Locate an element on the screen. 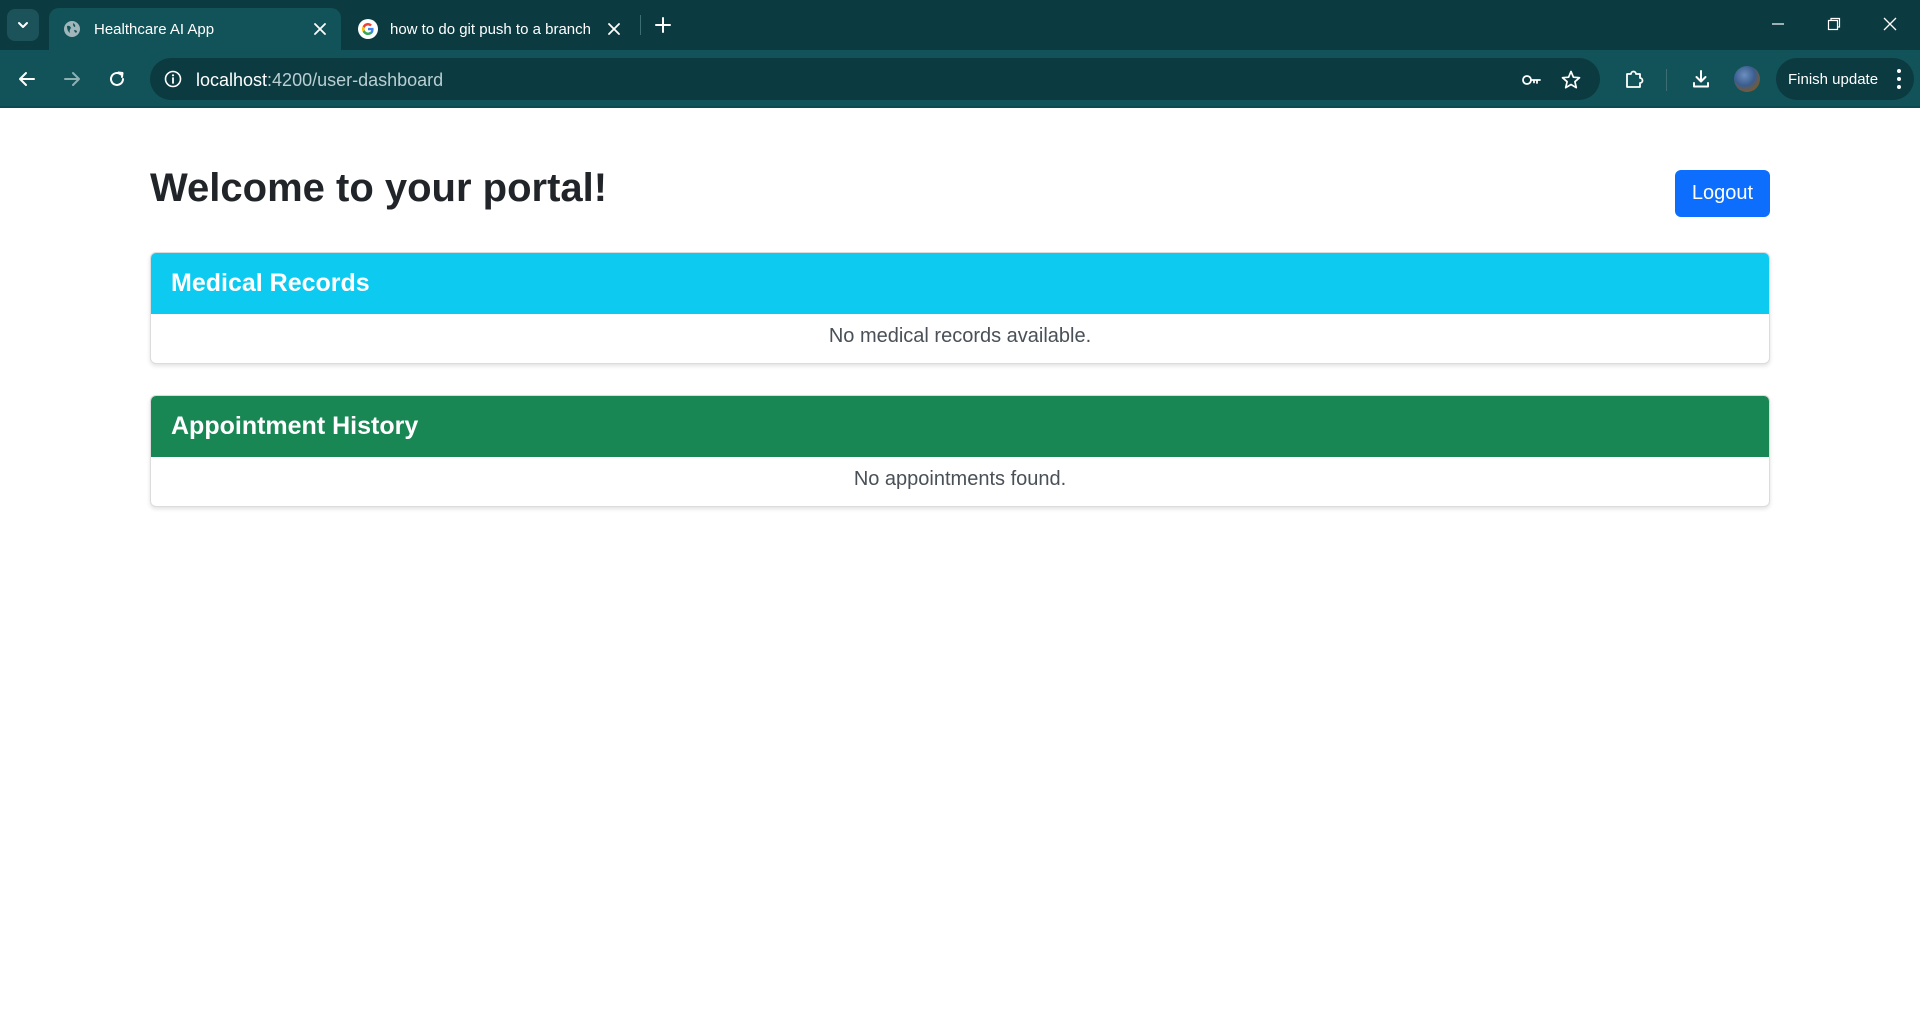 This screenshot has height=1030, width=1920. reload-button is located at coordinates (117, 79).